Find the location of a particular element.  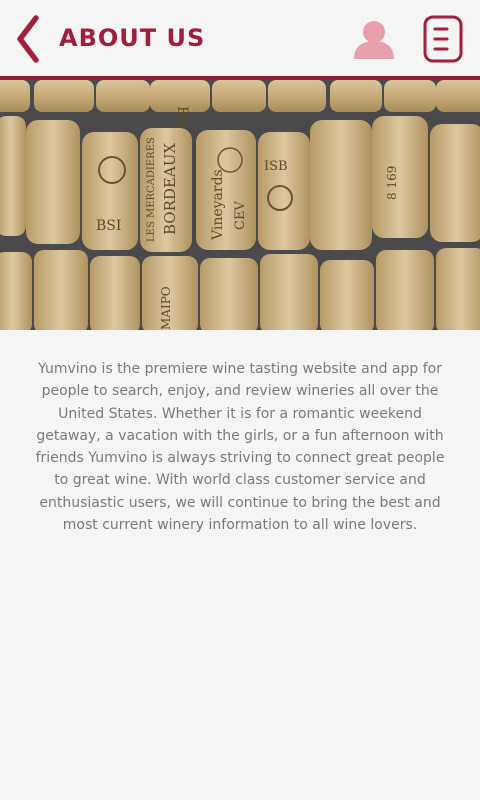

cork-label: MAIPO is located at coordinates (166, 308).